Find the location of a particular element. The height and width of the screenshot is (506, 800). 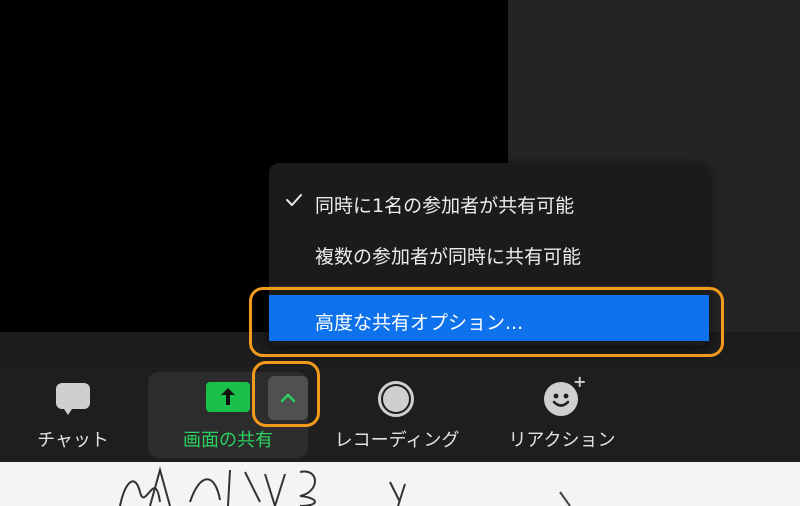

record-label: レコーディング is located at coordinates (397, 440).